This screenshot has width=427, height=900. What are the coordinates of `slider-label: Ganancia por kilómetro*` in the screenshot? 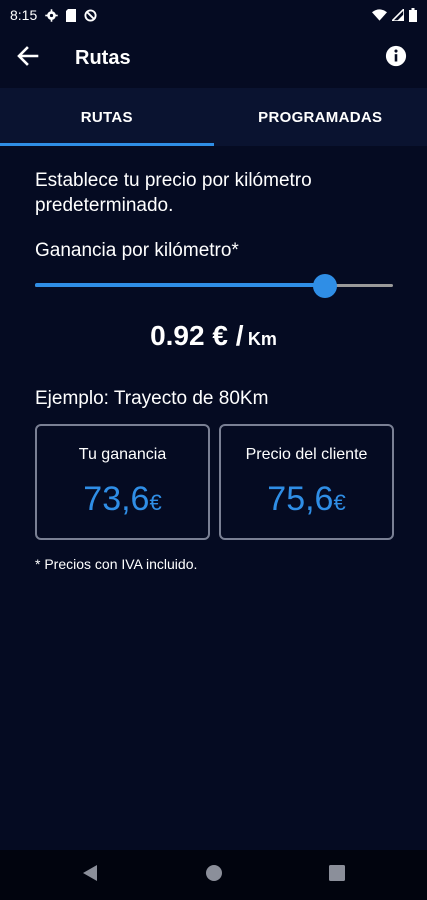 It's located at (137, 250).